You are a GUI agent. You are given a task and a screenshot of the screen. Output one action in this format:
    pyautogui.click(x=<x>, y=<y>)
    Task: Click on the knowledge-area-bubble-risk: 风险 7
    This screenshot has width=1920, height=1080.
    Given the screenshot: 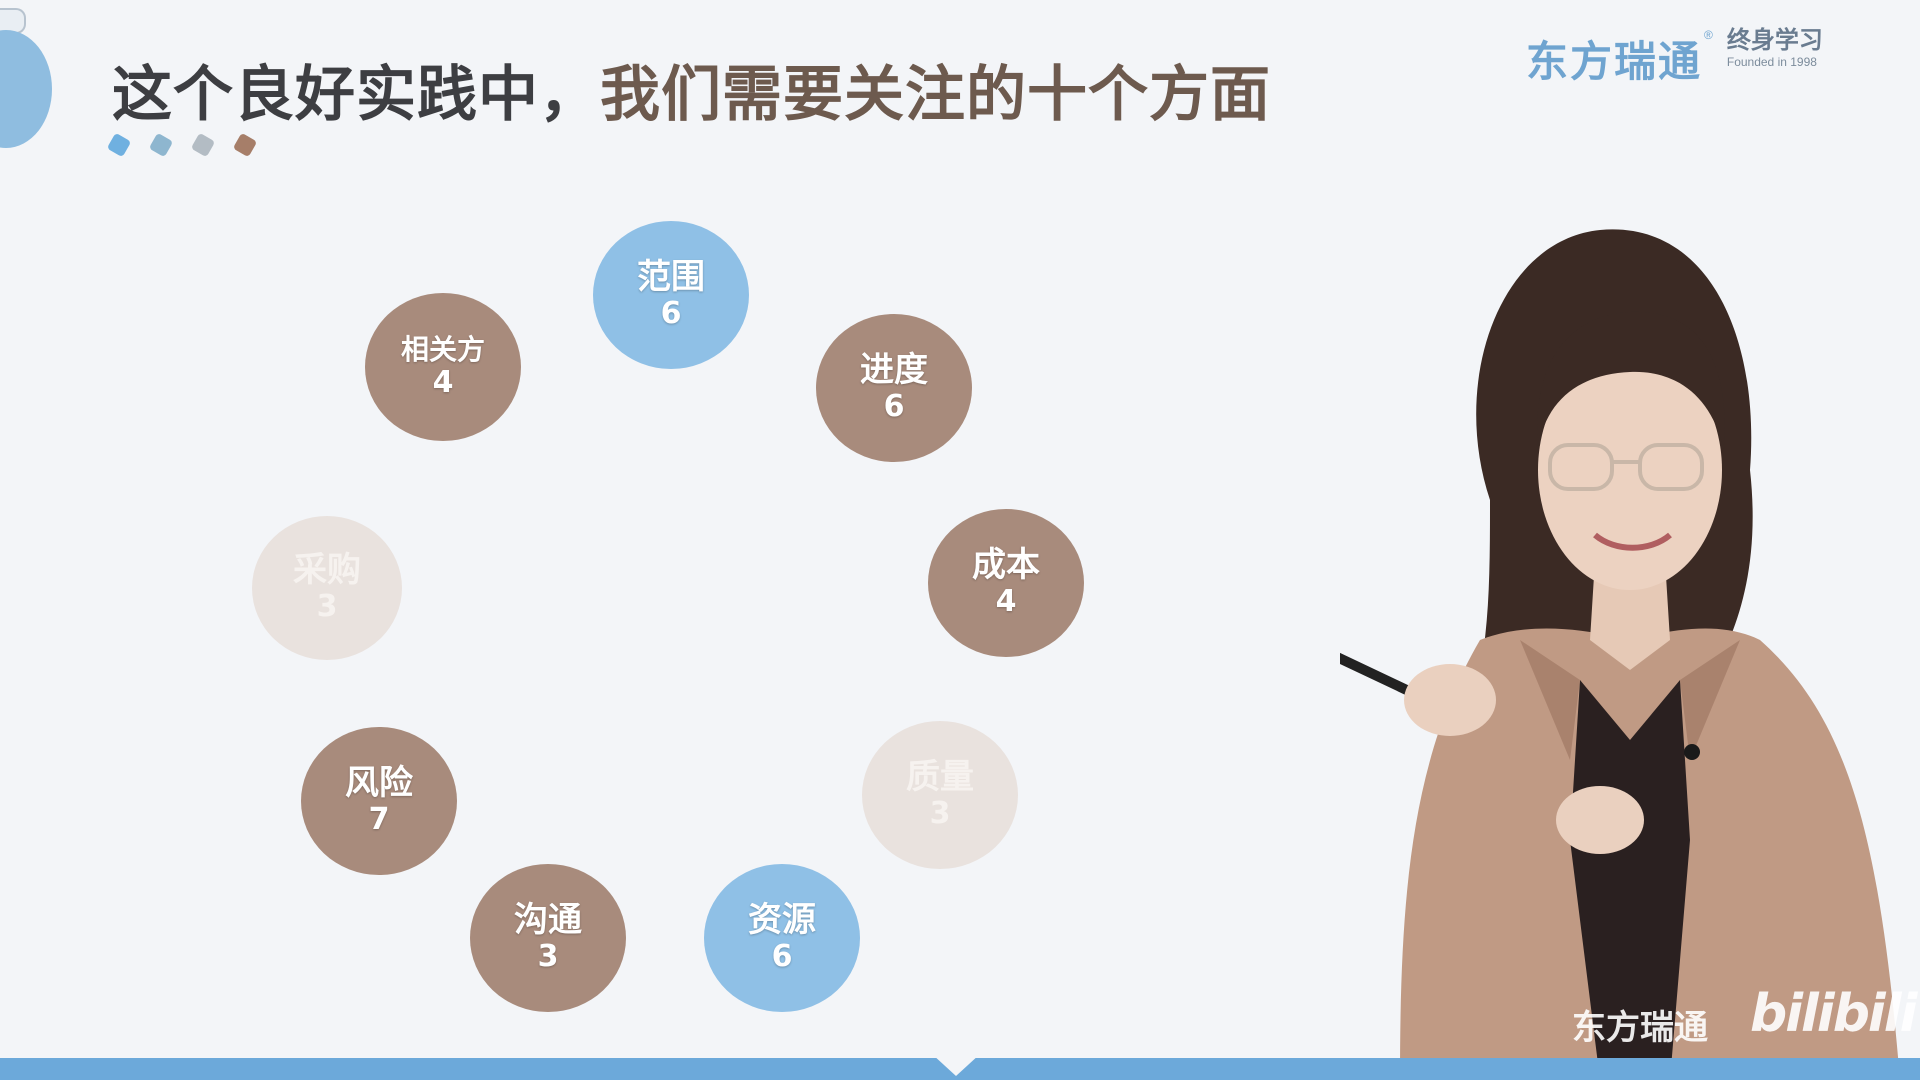 What is the action you would take?
    pyautogui.click(x=379, y=801)
    